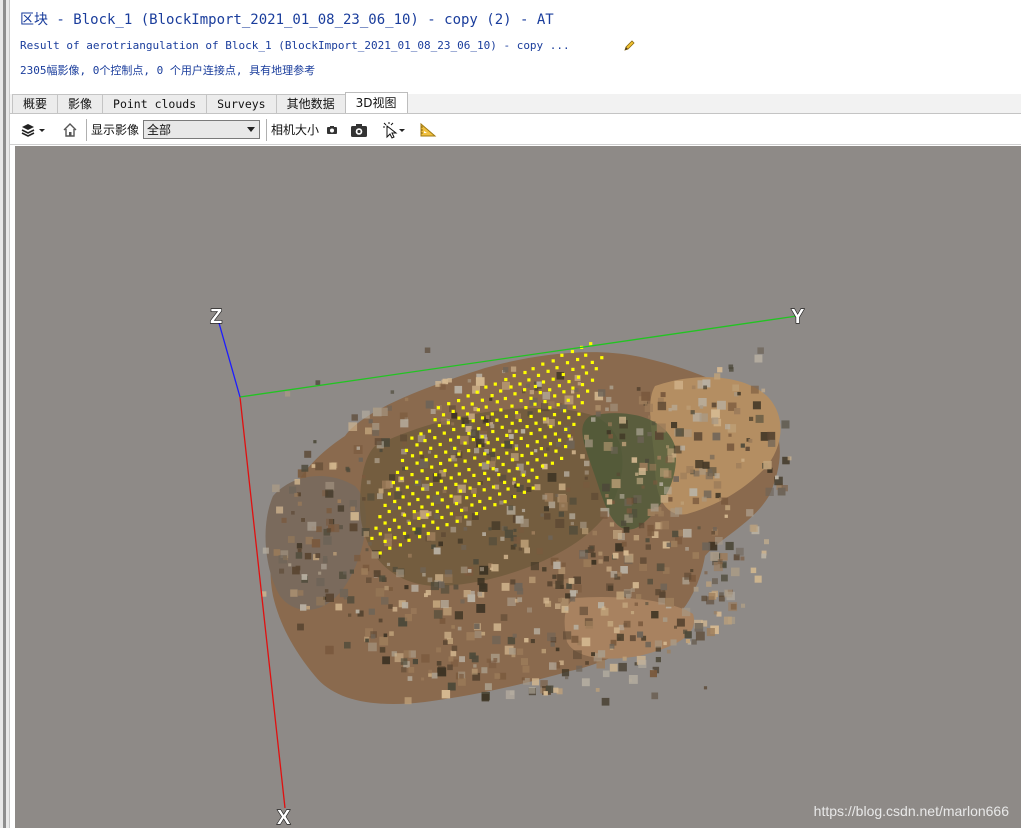 This screenshot has height=828, width=1021. I want to click on measure-tool-button, so click(428, 130).